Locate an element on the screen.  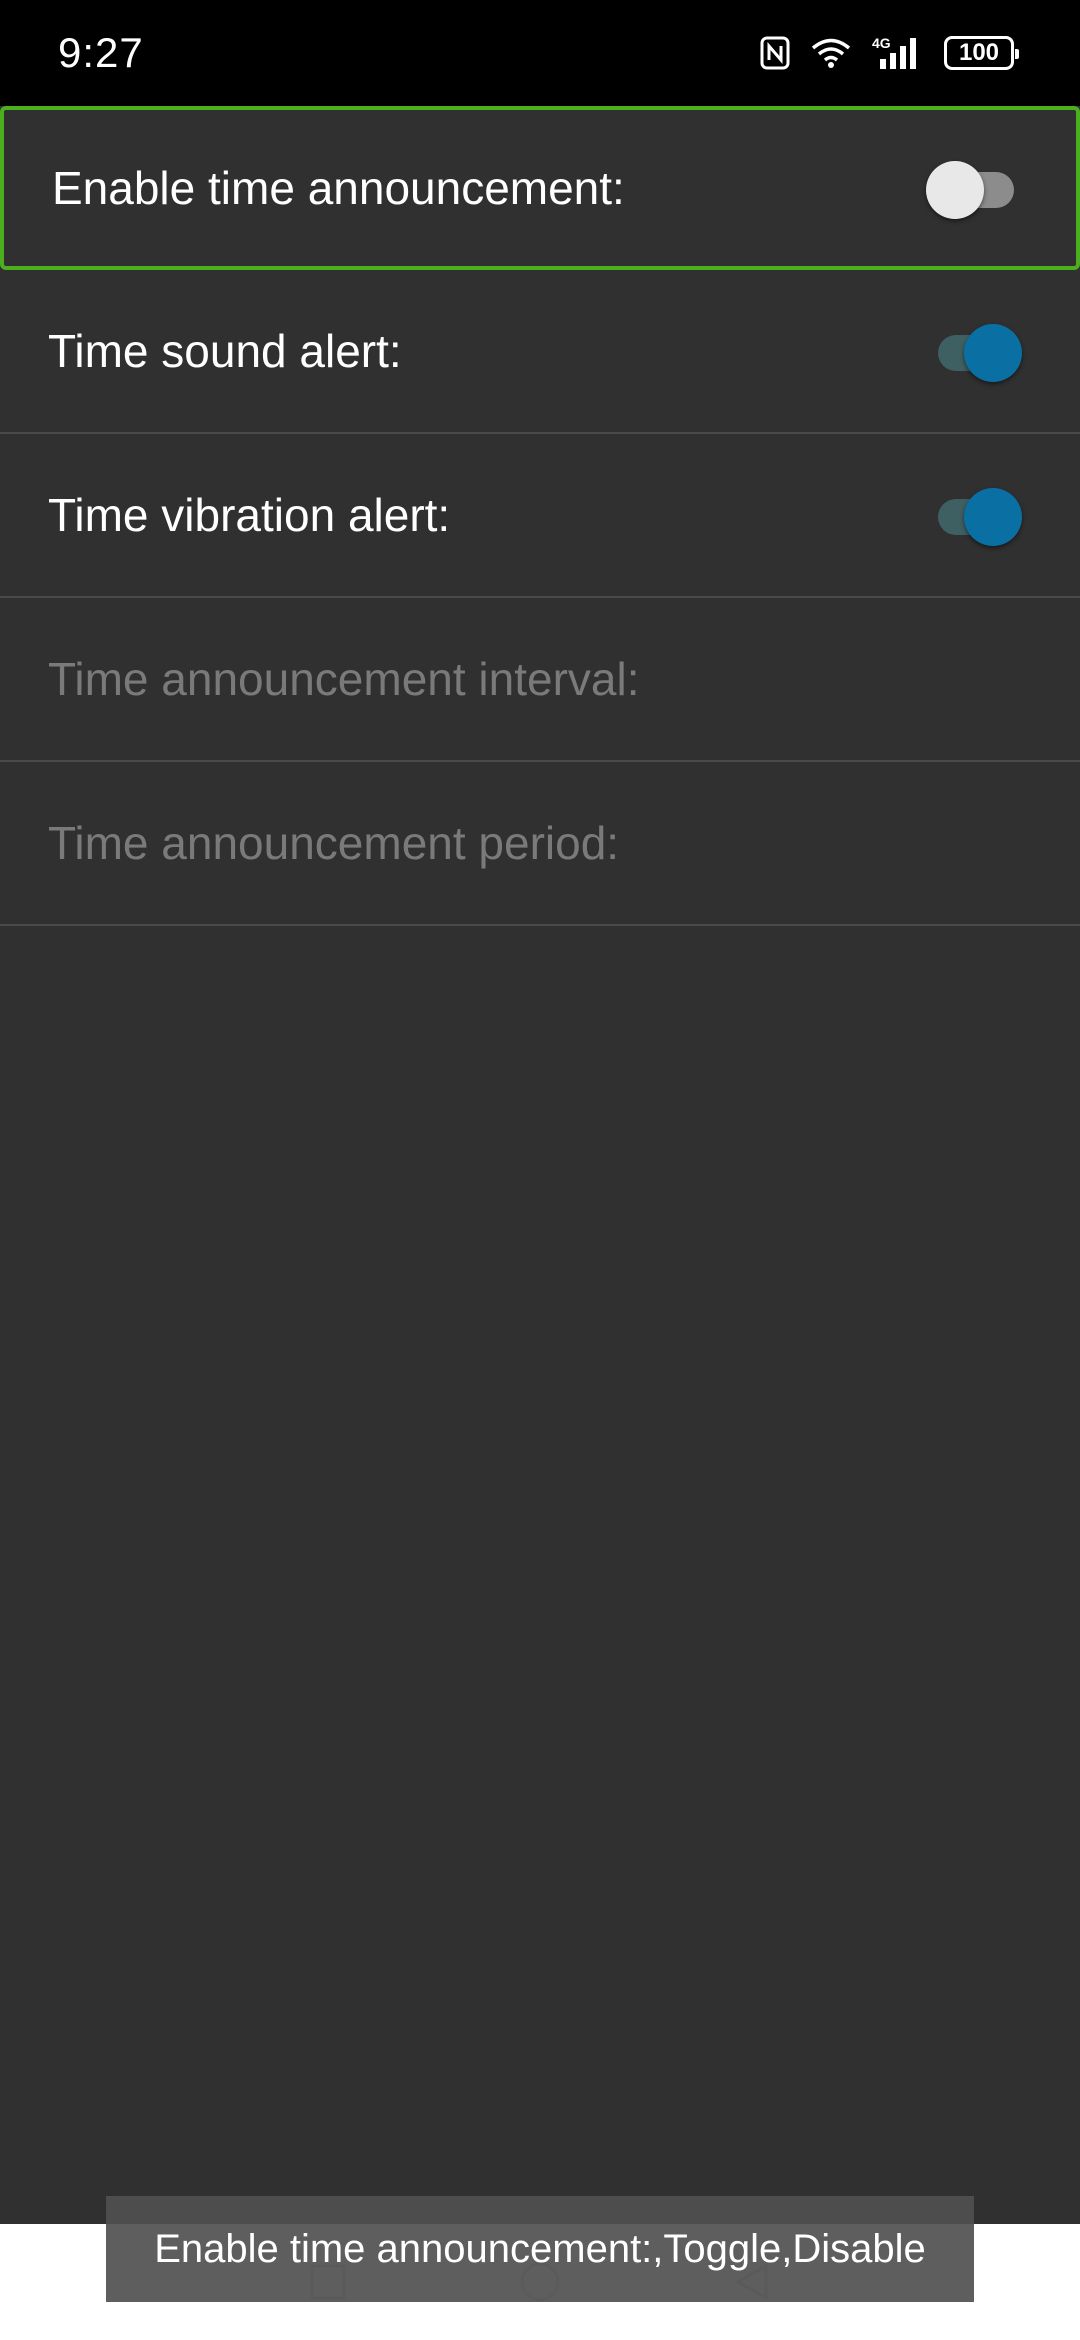
time-vibration-alert-toggle is located at coordinates (976, 517).